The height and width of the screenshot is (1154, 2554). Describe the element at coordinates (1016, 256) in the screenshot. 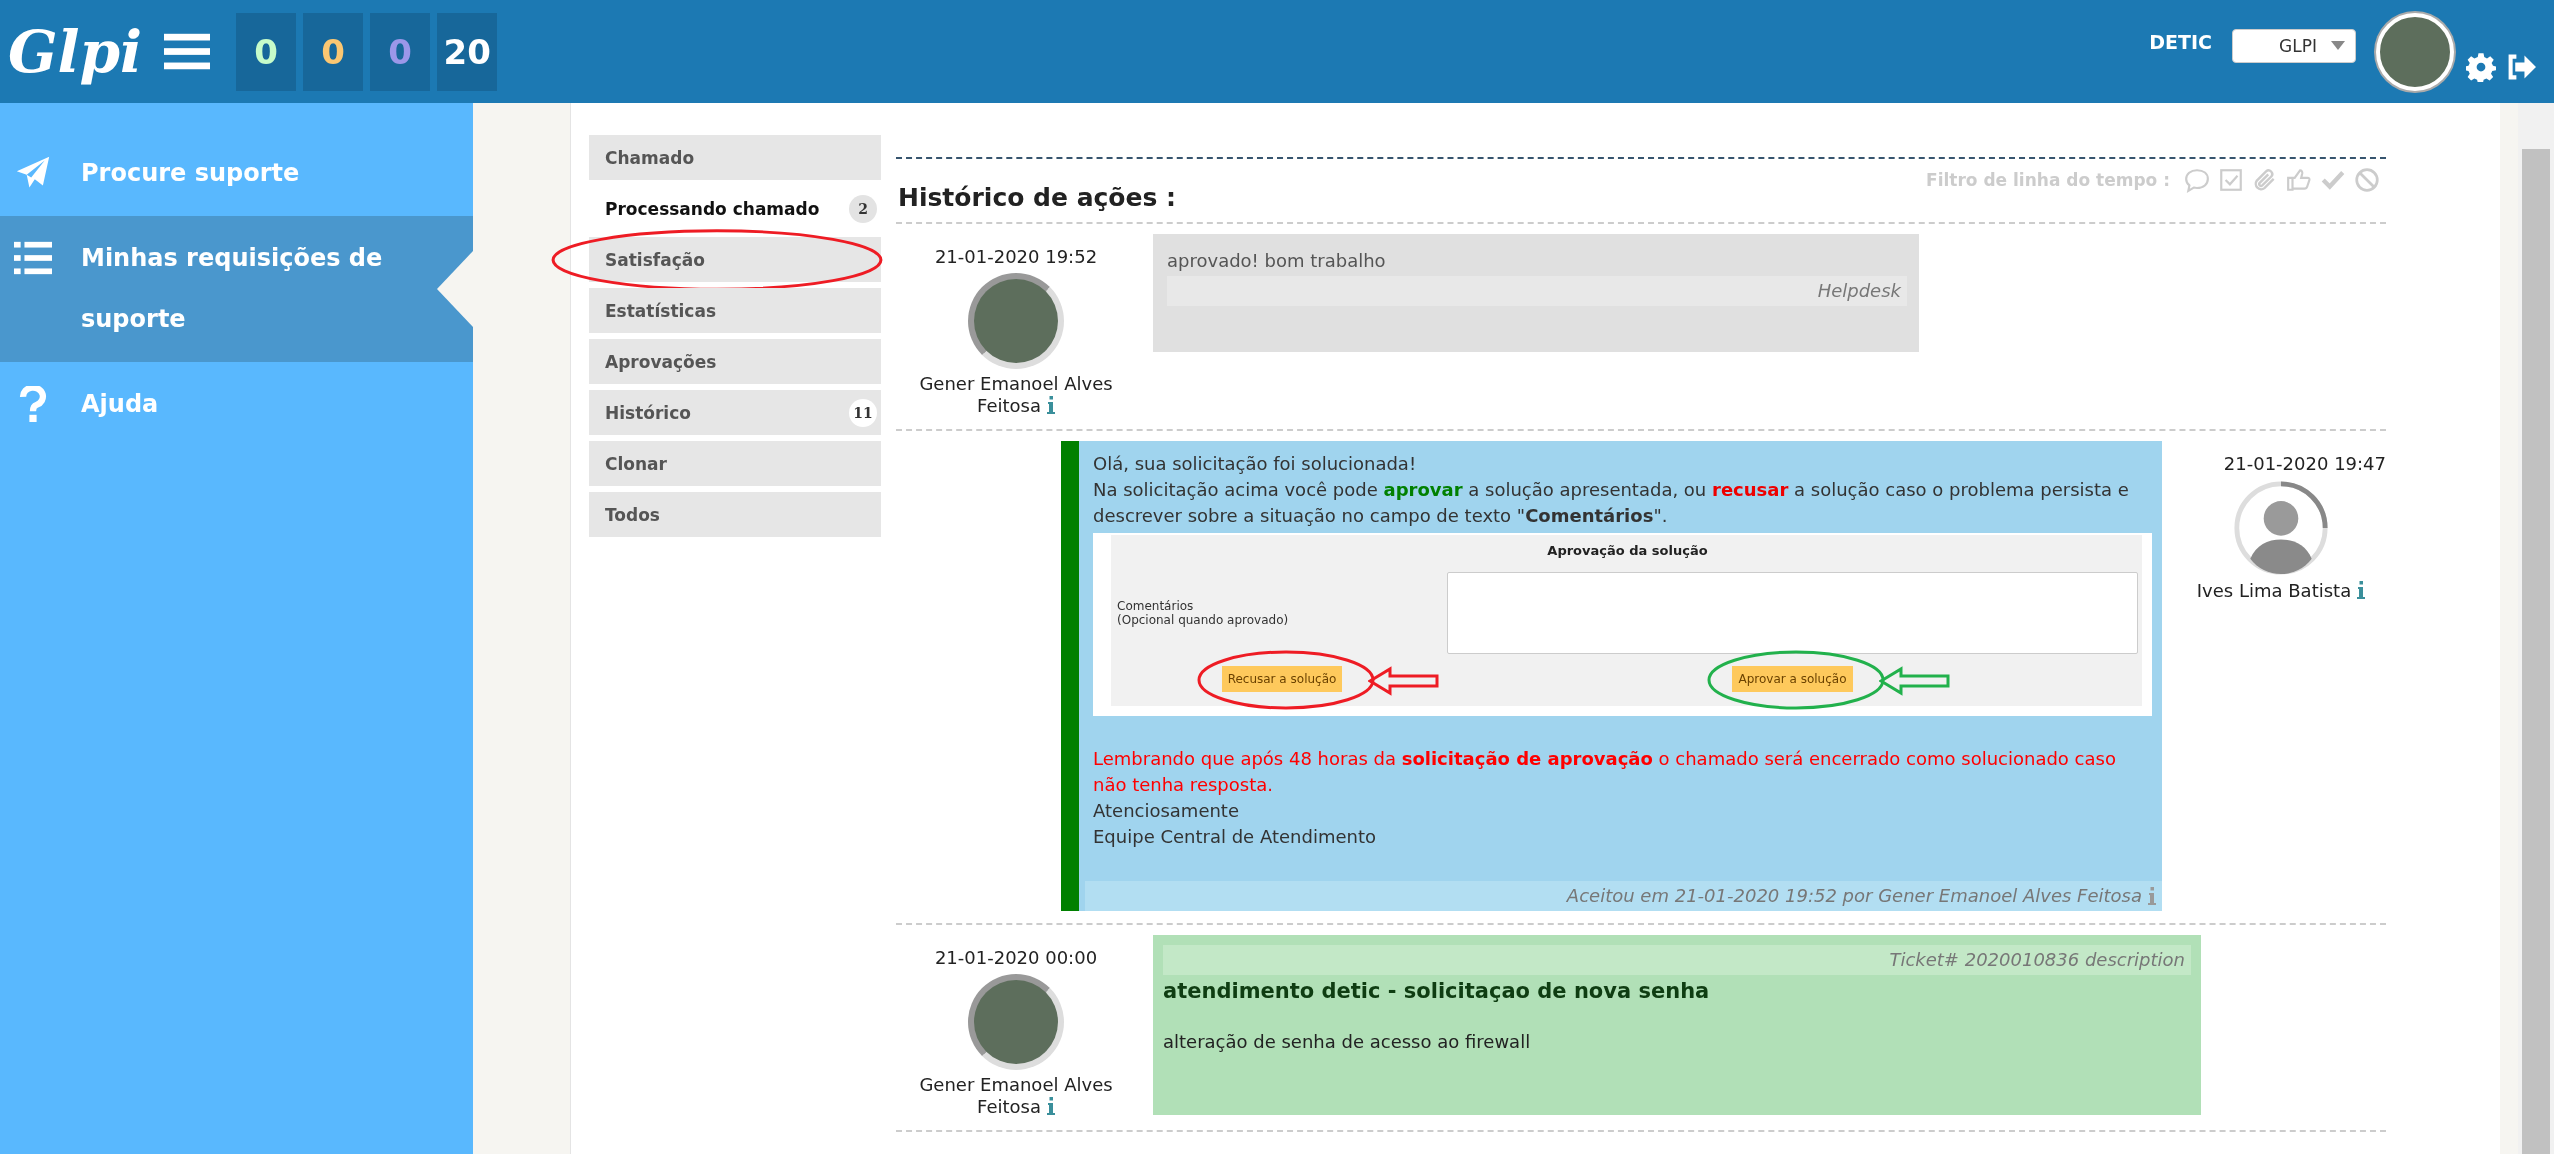

I see `date-text: 21-01-2020 19:52` at that location.